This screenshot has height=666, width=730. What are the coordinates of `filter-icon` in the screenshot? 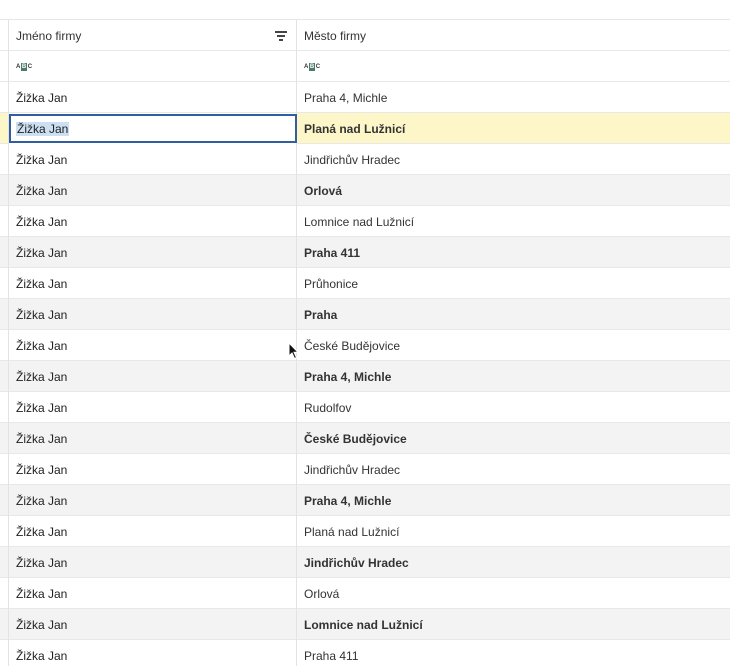 It's located at (281, 36).